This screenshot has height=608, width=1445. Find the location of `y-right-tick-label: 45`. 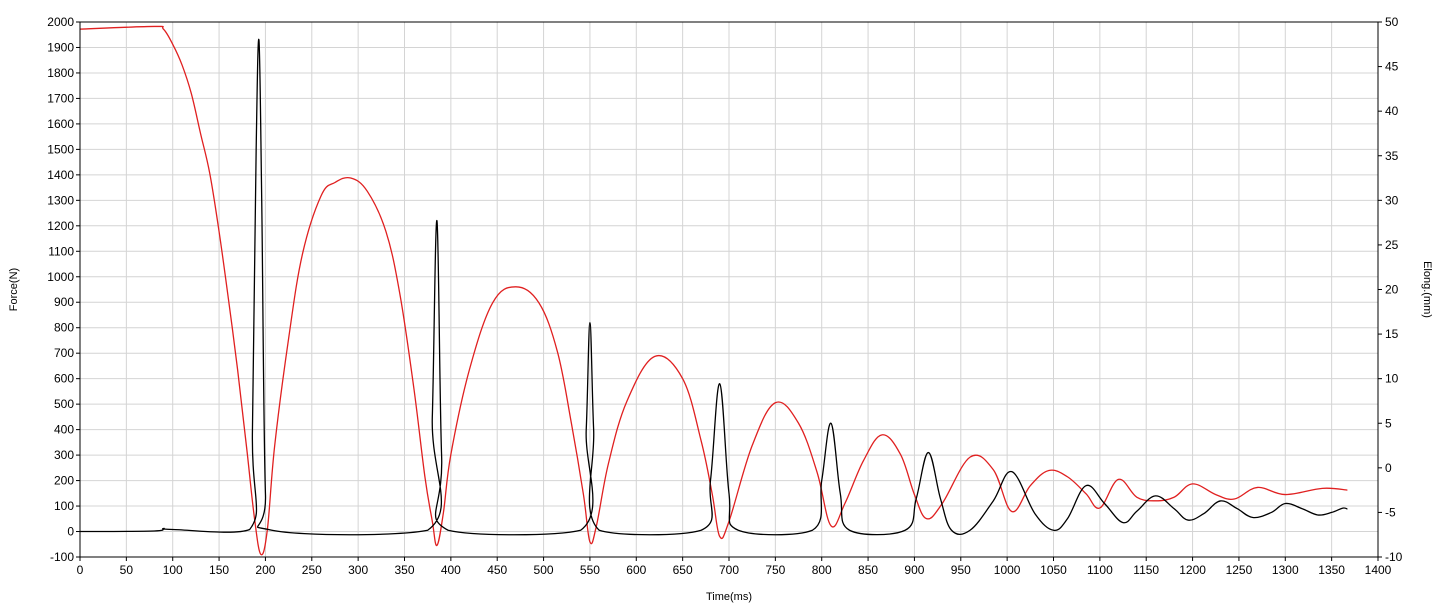

y-right-tick-label: 45 is located at coordinates (1392, 67).